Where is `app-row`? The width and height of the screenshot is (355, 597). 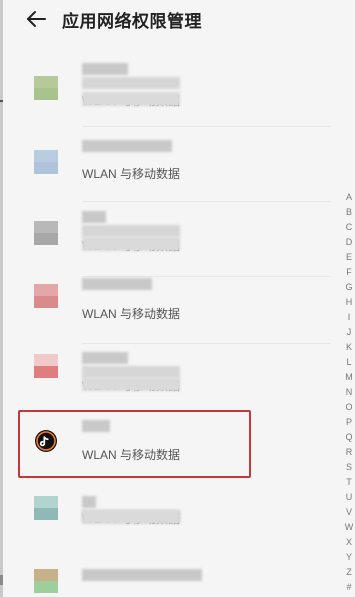 app-row is located at coordinates (180, 581).